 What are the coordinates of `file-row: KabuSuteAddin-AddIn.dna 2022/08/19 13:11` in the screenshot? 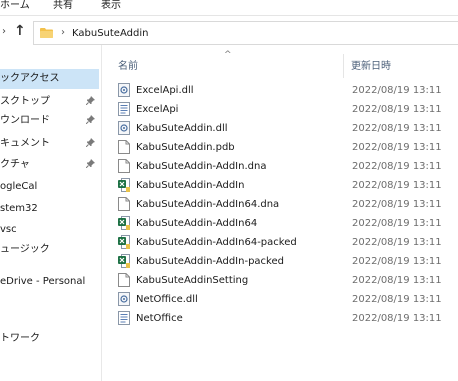 It's located at (285, 166).